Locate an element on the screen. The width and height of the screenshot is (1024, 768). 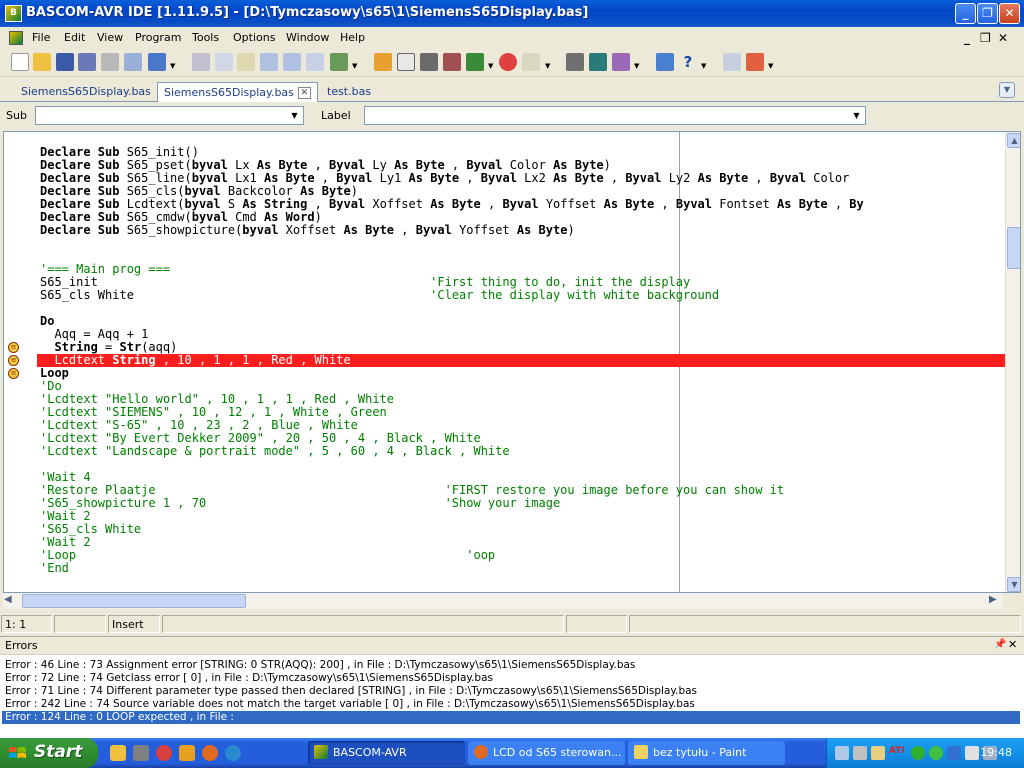
code-line: 'Loop 'oop is located at coordinates (522, 555).